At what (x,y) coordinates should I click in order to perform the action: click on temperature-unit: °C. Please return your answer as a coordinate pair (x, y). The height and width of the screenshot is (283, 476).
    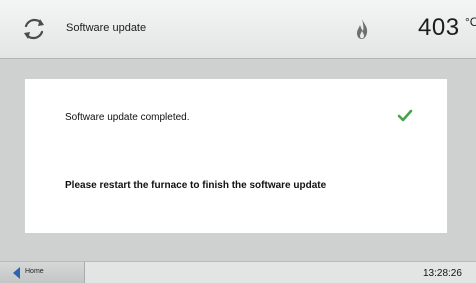
    Looking at the image, I should click on (470, 22).